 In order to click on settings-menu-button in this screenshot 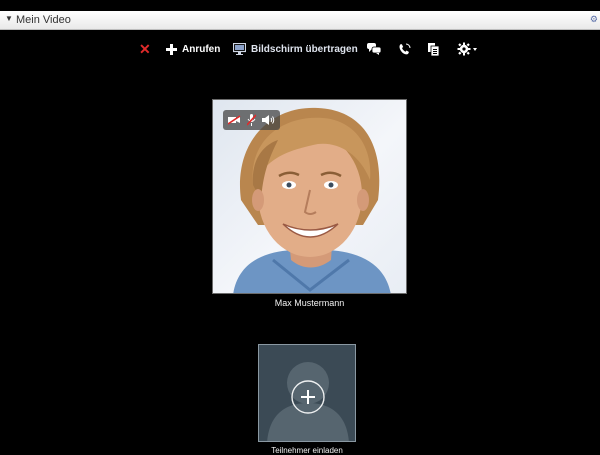, I will do `click(468, 49)`.